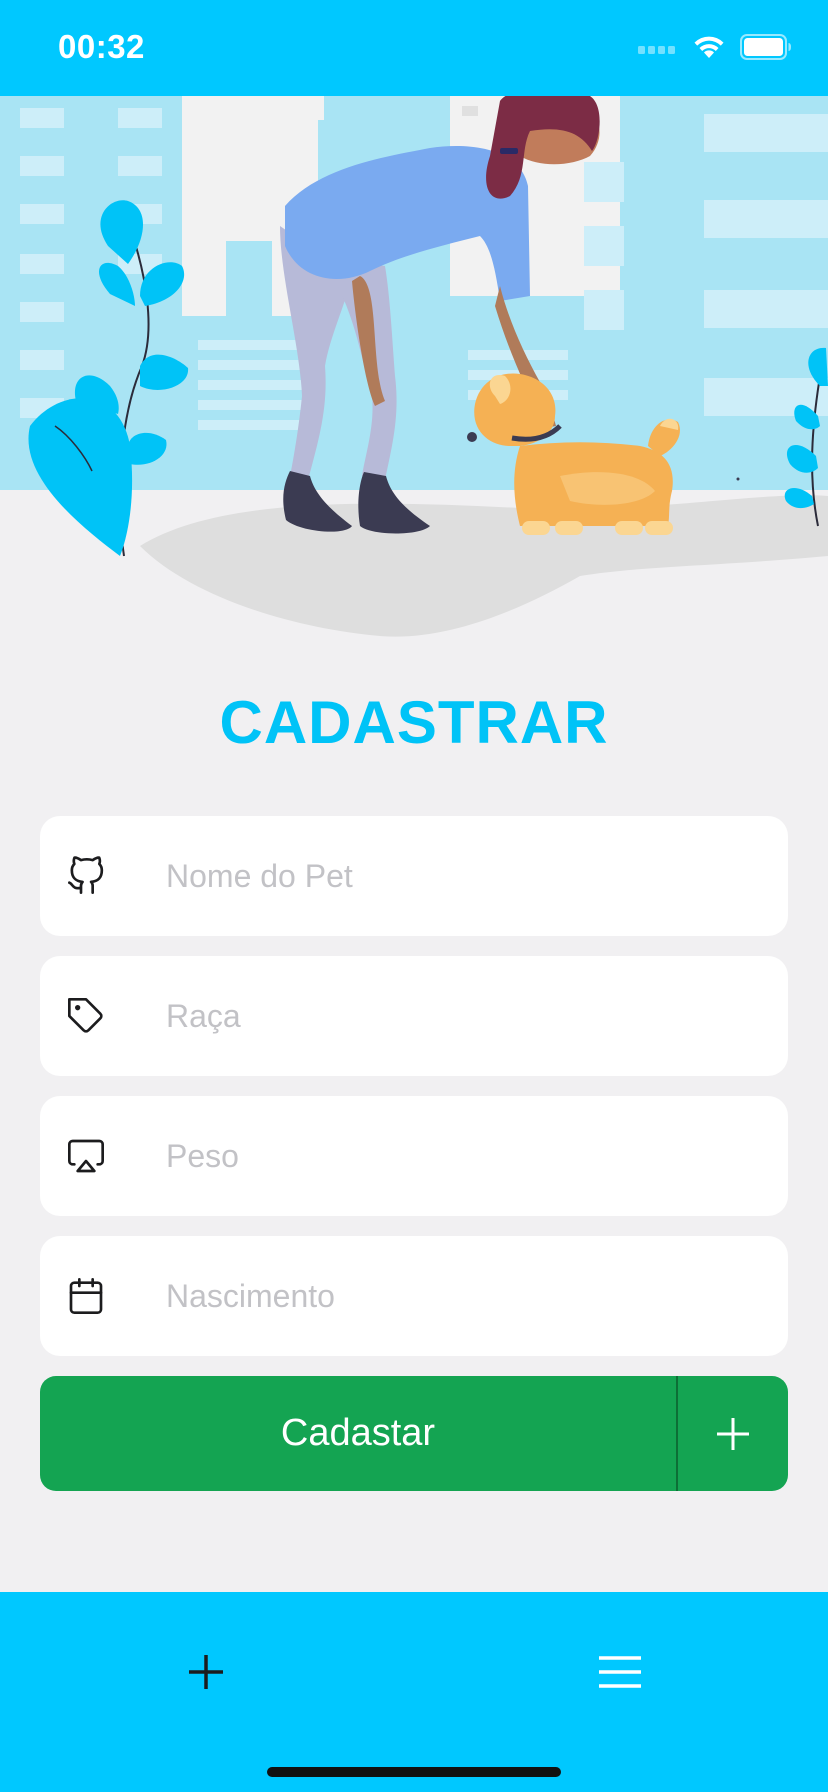  I want to click on birth-date-field, so click(414, 1296).